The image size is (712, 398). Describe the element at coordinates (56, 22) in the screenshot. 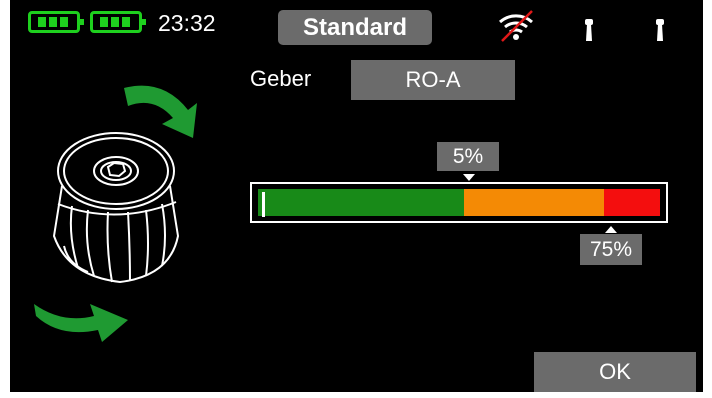

I see `battery-1-icon` at that location.